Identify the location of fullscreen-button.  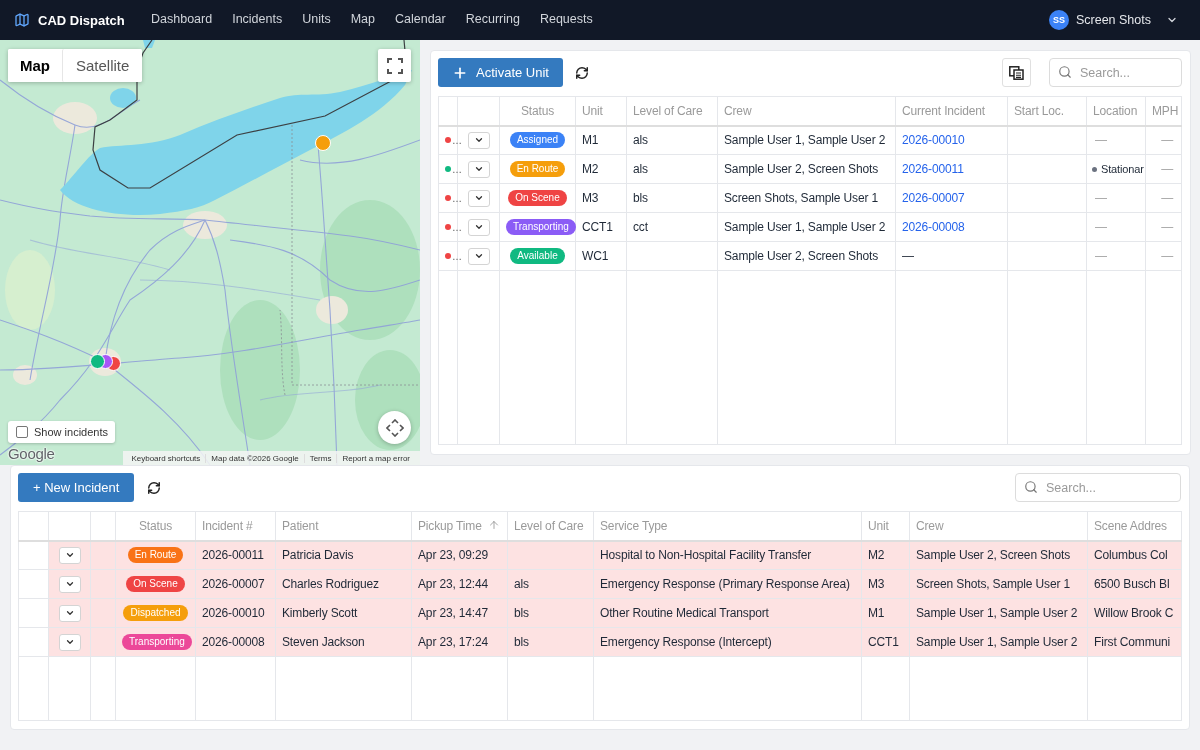
(394, 65).